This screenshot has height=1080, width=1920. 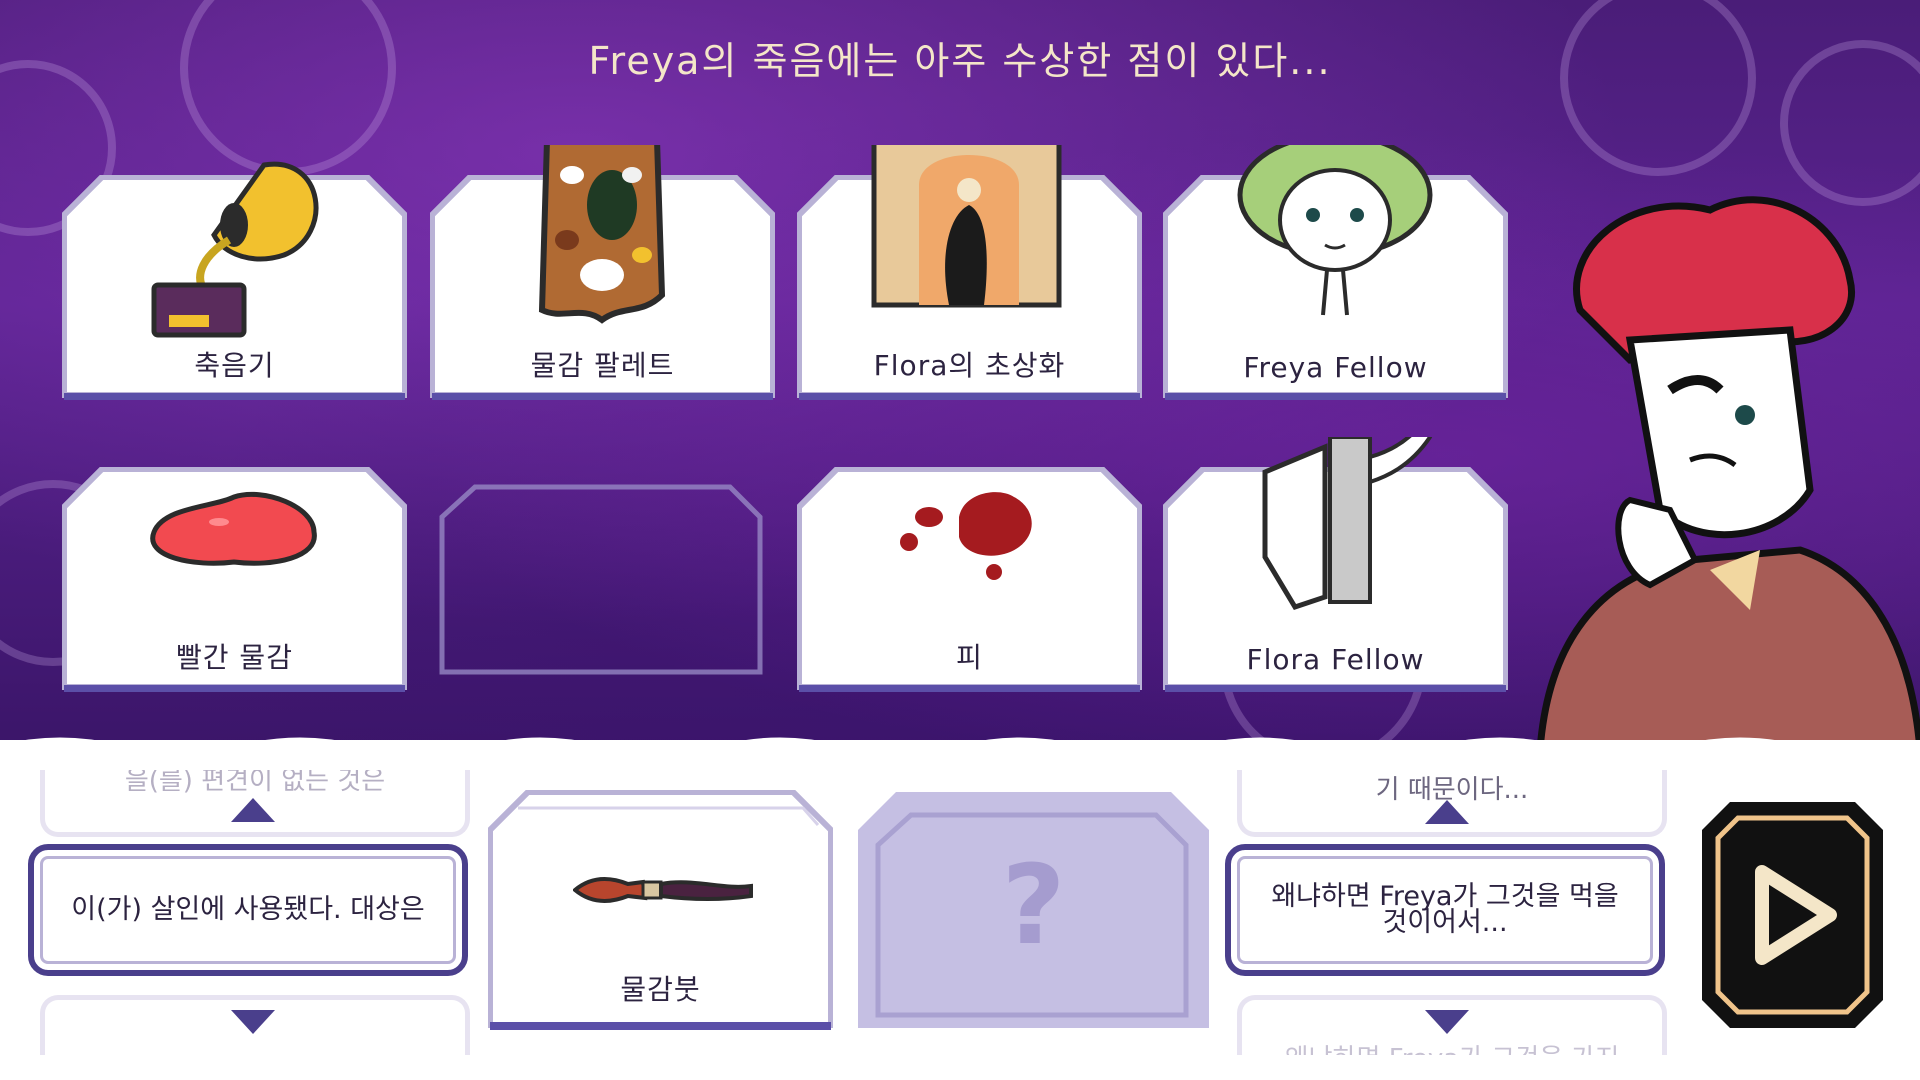 I want to click on red-paint-puddle-icon, so click(x=233, y=528).